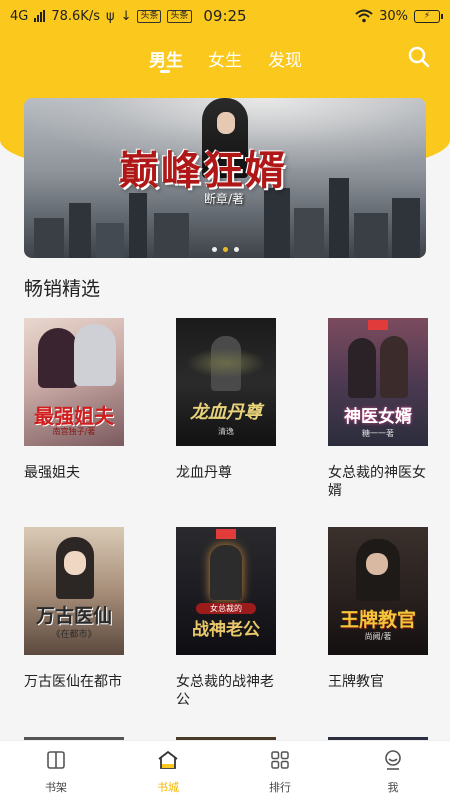  Describe the element at coordinates (419, 57) in the screenshot. I see `search-icon` at that location.